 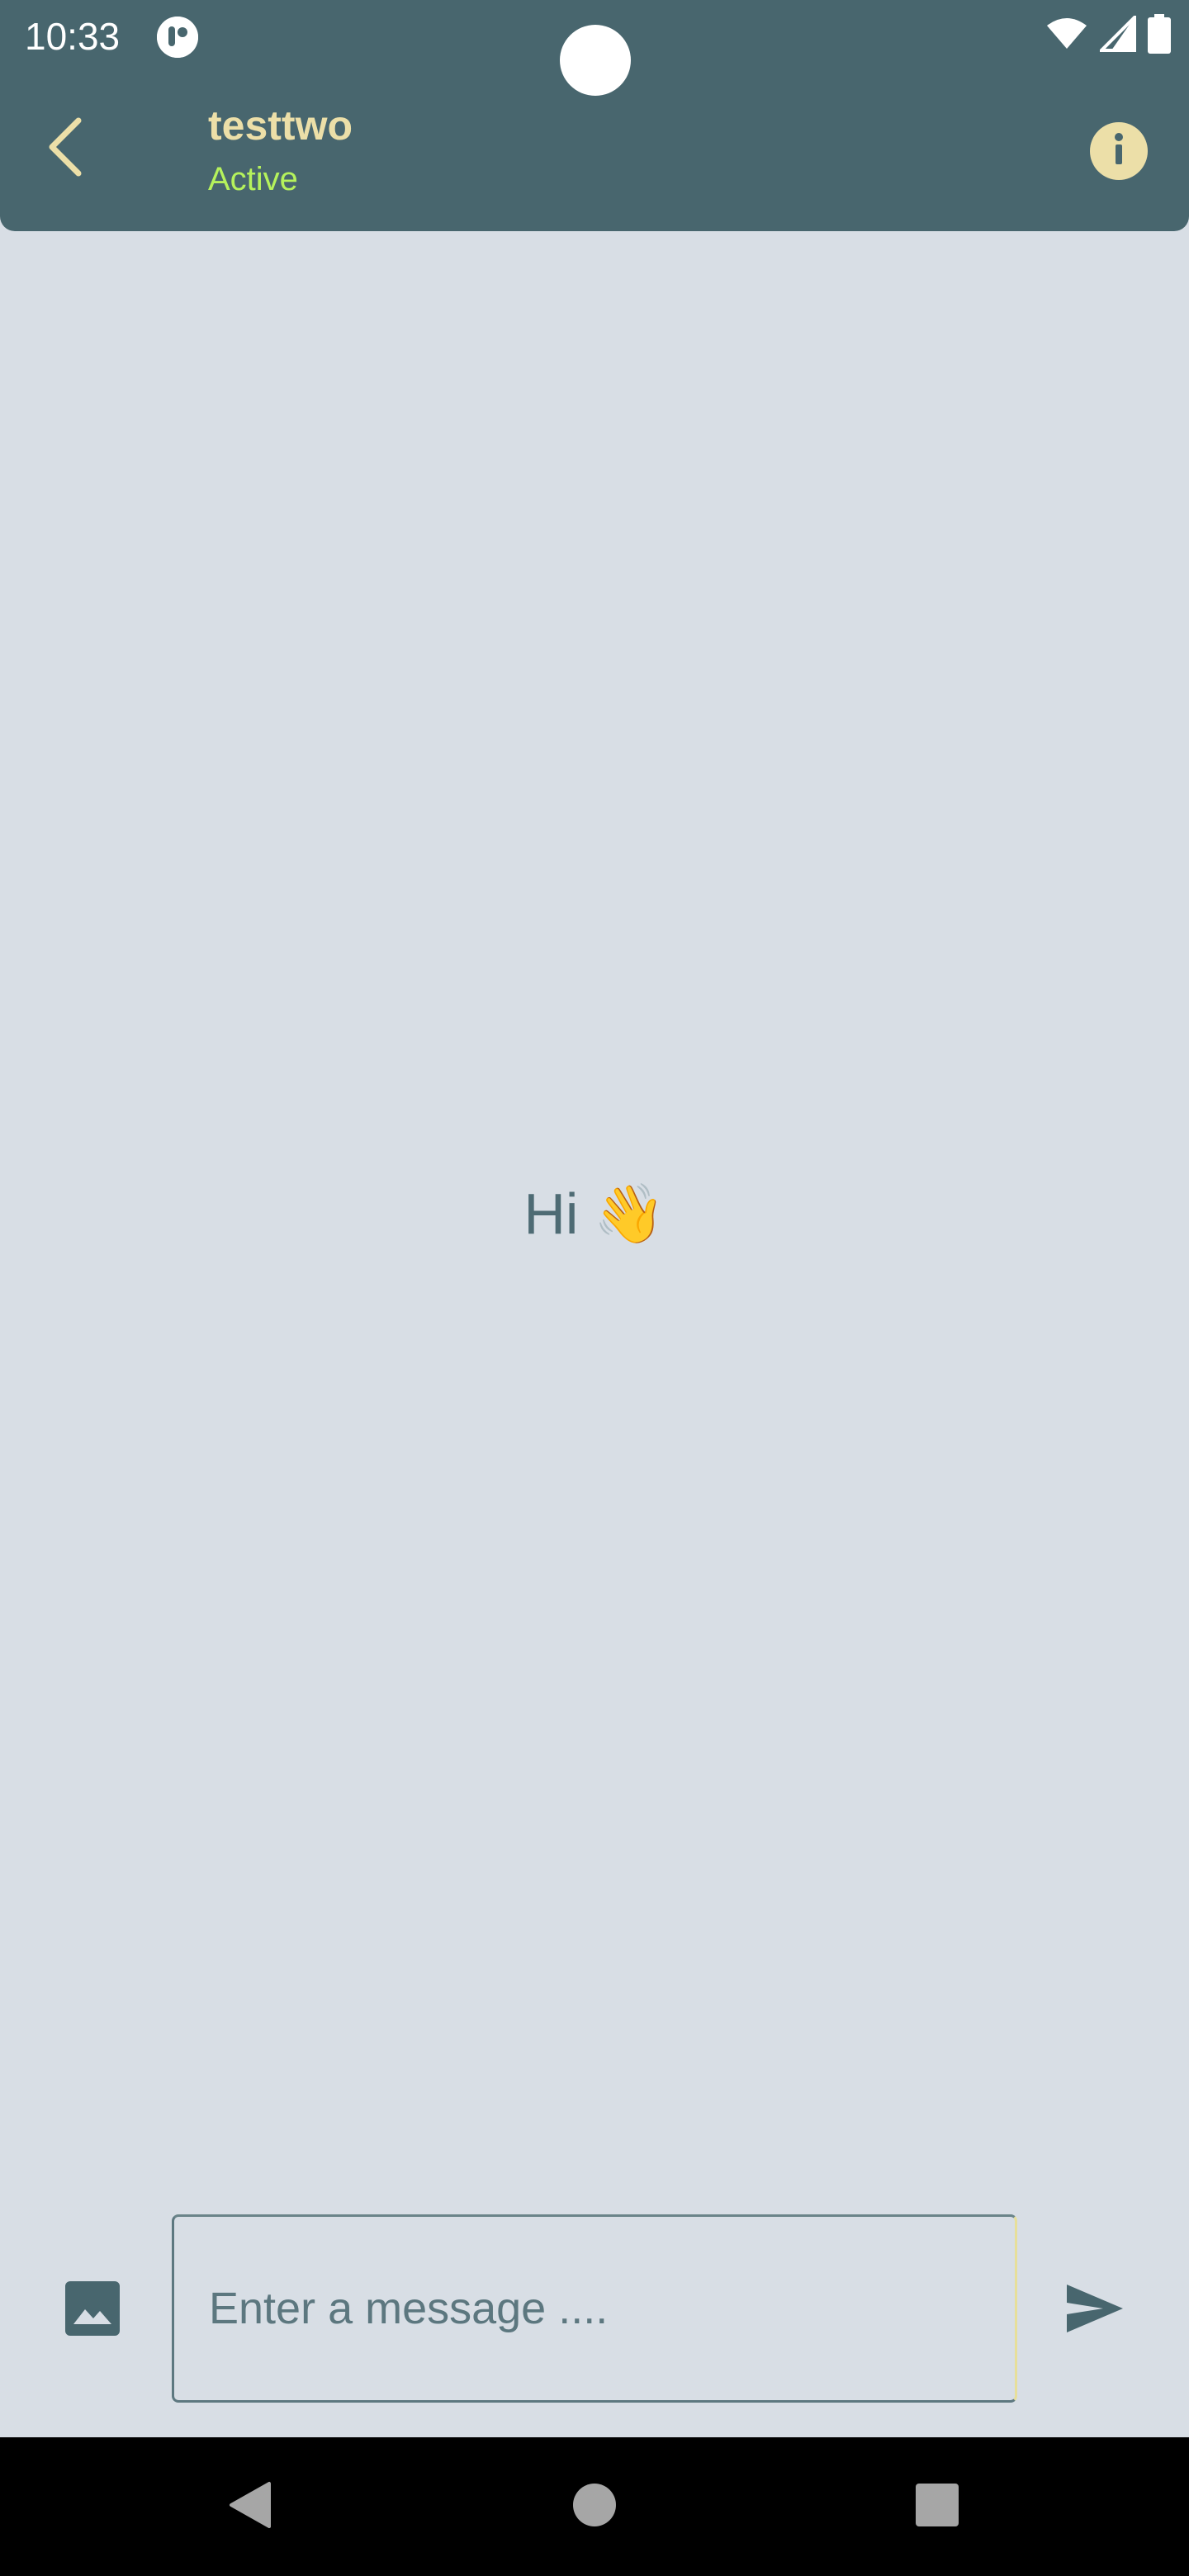 What do you see at coordinates (177, 37) in the screenshot?
I see `notification-app-icon` at bounding box center [177, 37].